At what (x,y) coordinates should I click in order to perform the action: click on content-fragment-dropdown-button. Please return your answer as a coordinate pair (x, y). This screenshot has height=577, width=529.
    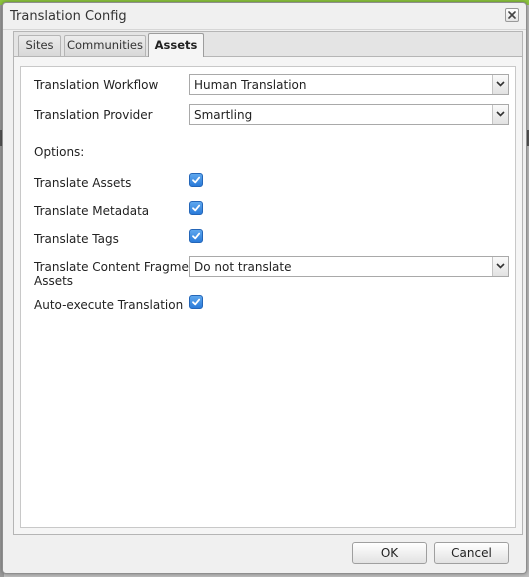
    Looking at the image, I should click on (500, 266).